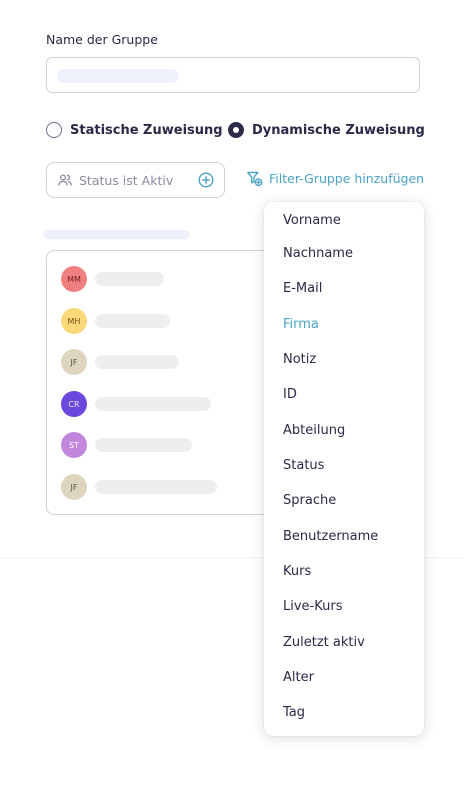 Image resolution: width=464 pixels, height=796 pixels. I want to click on dropdown-item: Alter, so click(298, 677).